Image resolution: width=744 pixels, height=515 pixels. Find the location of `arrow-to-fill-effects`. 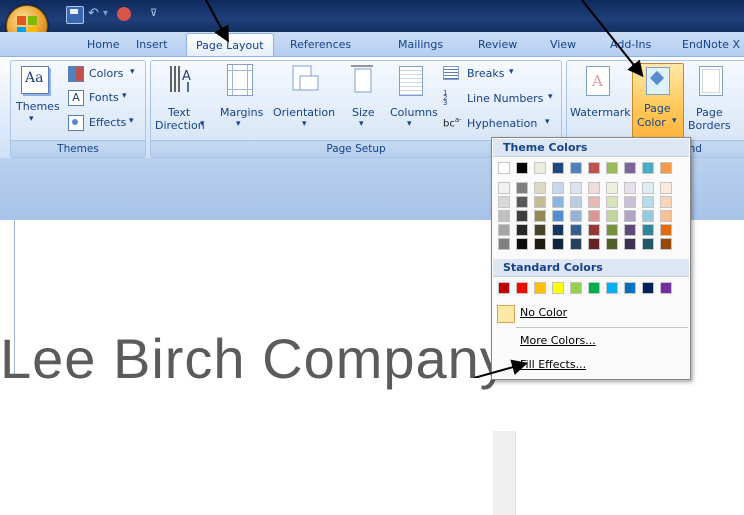

arrow-to-fill-effects is located at coordinates (500, 368).